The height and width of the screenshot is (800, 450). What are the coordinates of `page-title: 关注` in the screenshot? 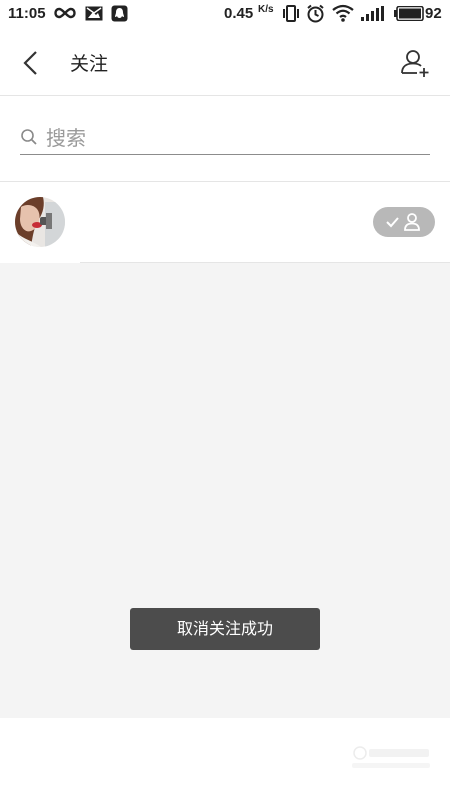 It's located at (89, 64).